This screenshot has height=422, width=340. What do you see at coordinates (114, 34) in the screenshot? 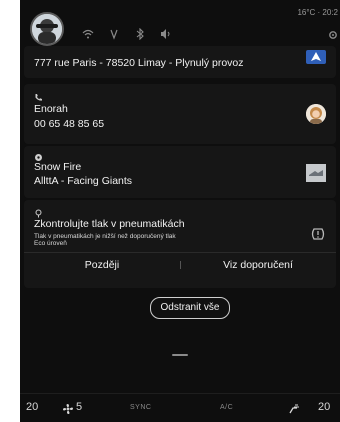
I see `phone-signal-icon` at bounding box center [114, 34].